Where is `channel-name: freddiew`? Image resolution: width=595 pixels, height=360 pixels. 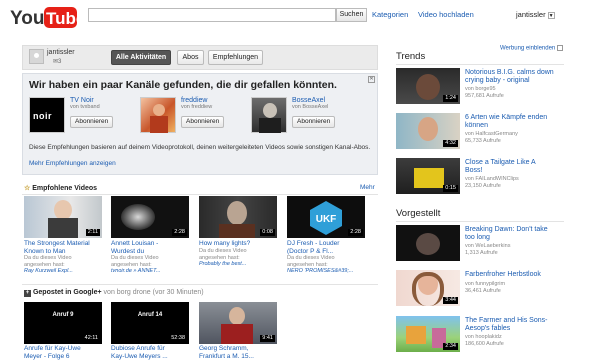
channel-name: freddiew is located at coordinates (194, 100).